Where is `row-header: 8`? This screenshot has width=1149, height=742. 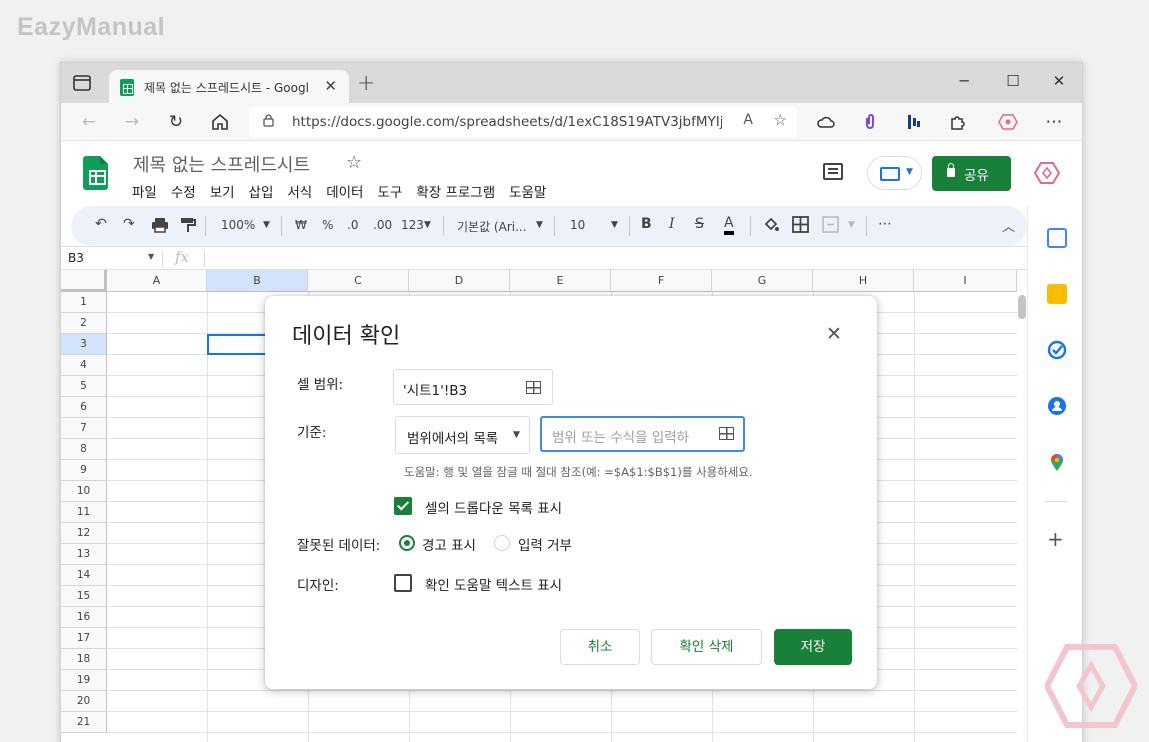 row-header: 8 is located at coordinates (84, 449).